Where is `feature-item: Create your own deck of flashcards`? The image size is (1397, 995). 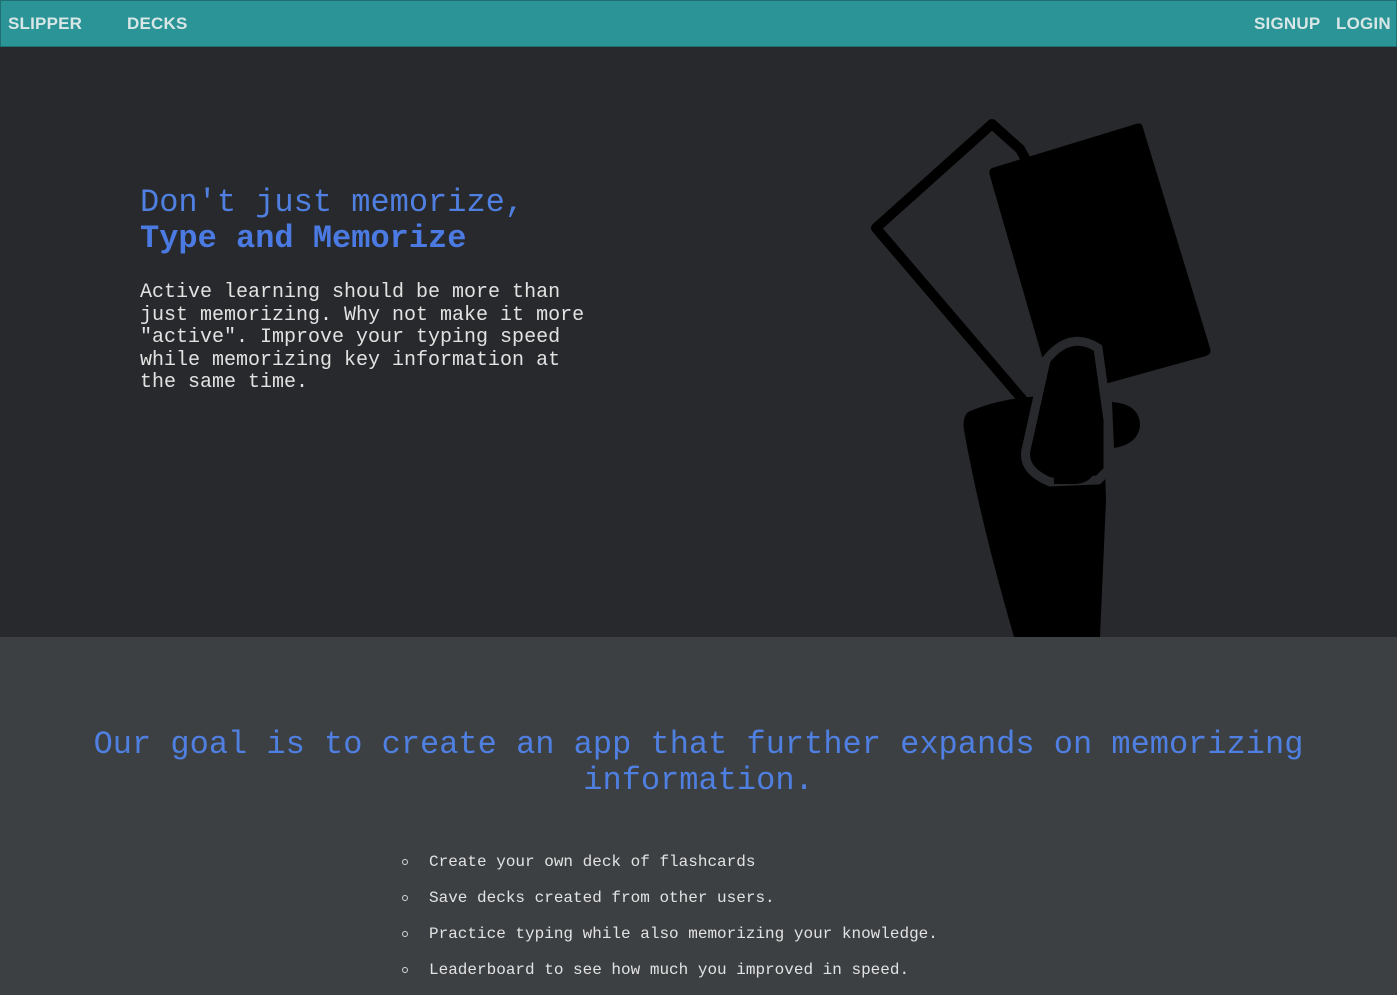 feature-item: Create your own deck of flashcards is located at coordinates (669, 869).